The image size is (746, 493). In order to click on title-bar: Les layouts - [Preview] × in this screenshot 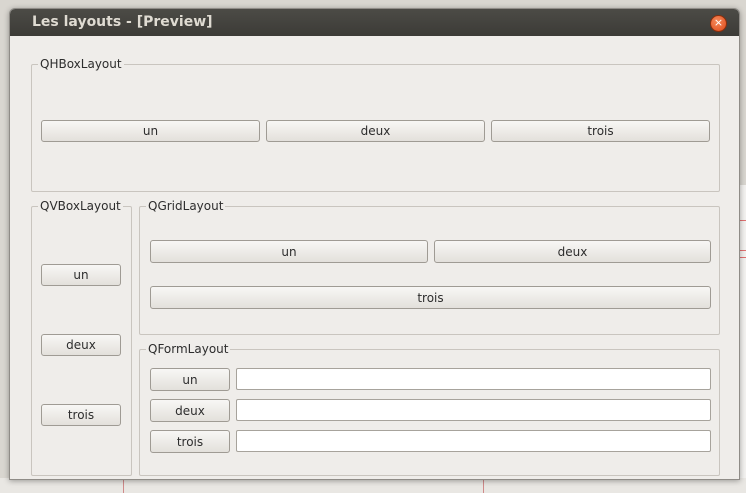, I will do `click(374, 22)`.